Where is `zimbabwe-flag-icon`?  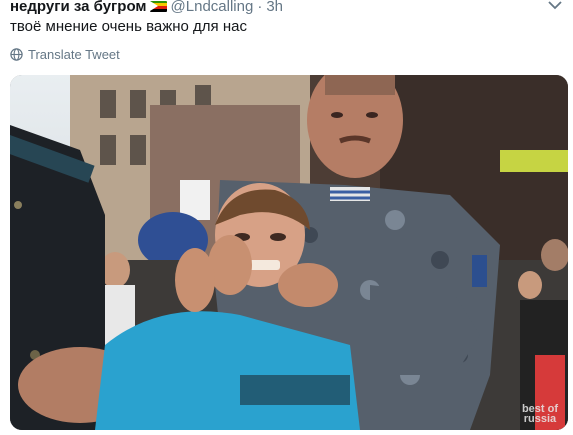 zimbabwe-flag-icon is located at coordinates (158, 6).